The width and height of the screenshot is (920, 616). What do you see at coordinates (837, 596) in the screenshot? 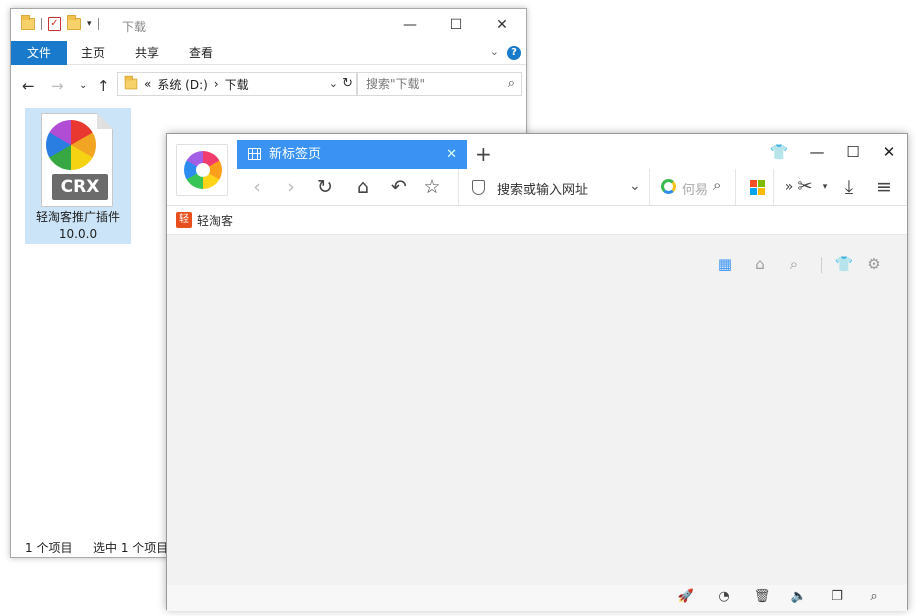
I see `window-icon: ❐` at bounding box center [837, 596].